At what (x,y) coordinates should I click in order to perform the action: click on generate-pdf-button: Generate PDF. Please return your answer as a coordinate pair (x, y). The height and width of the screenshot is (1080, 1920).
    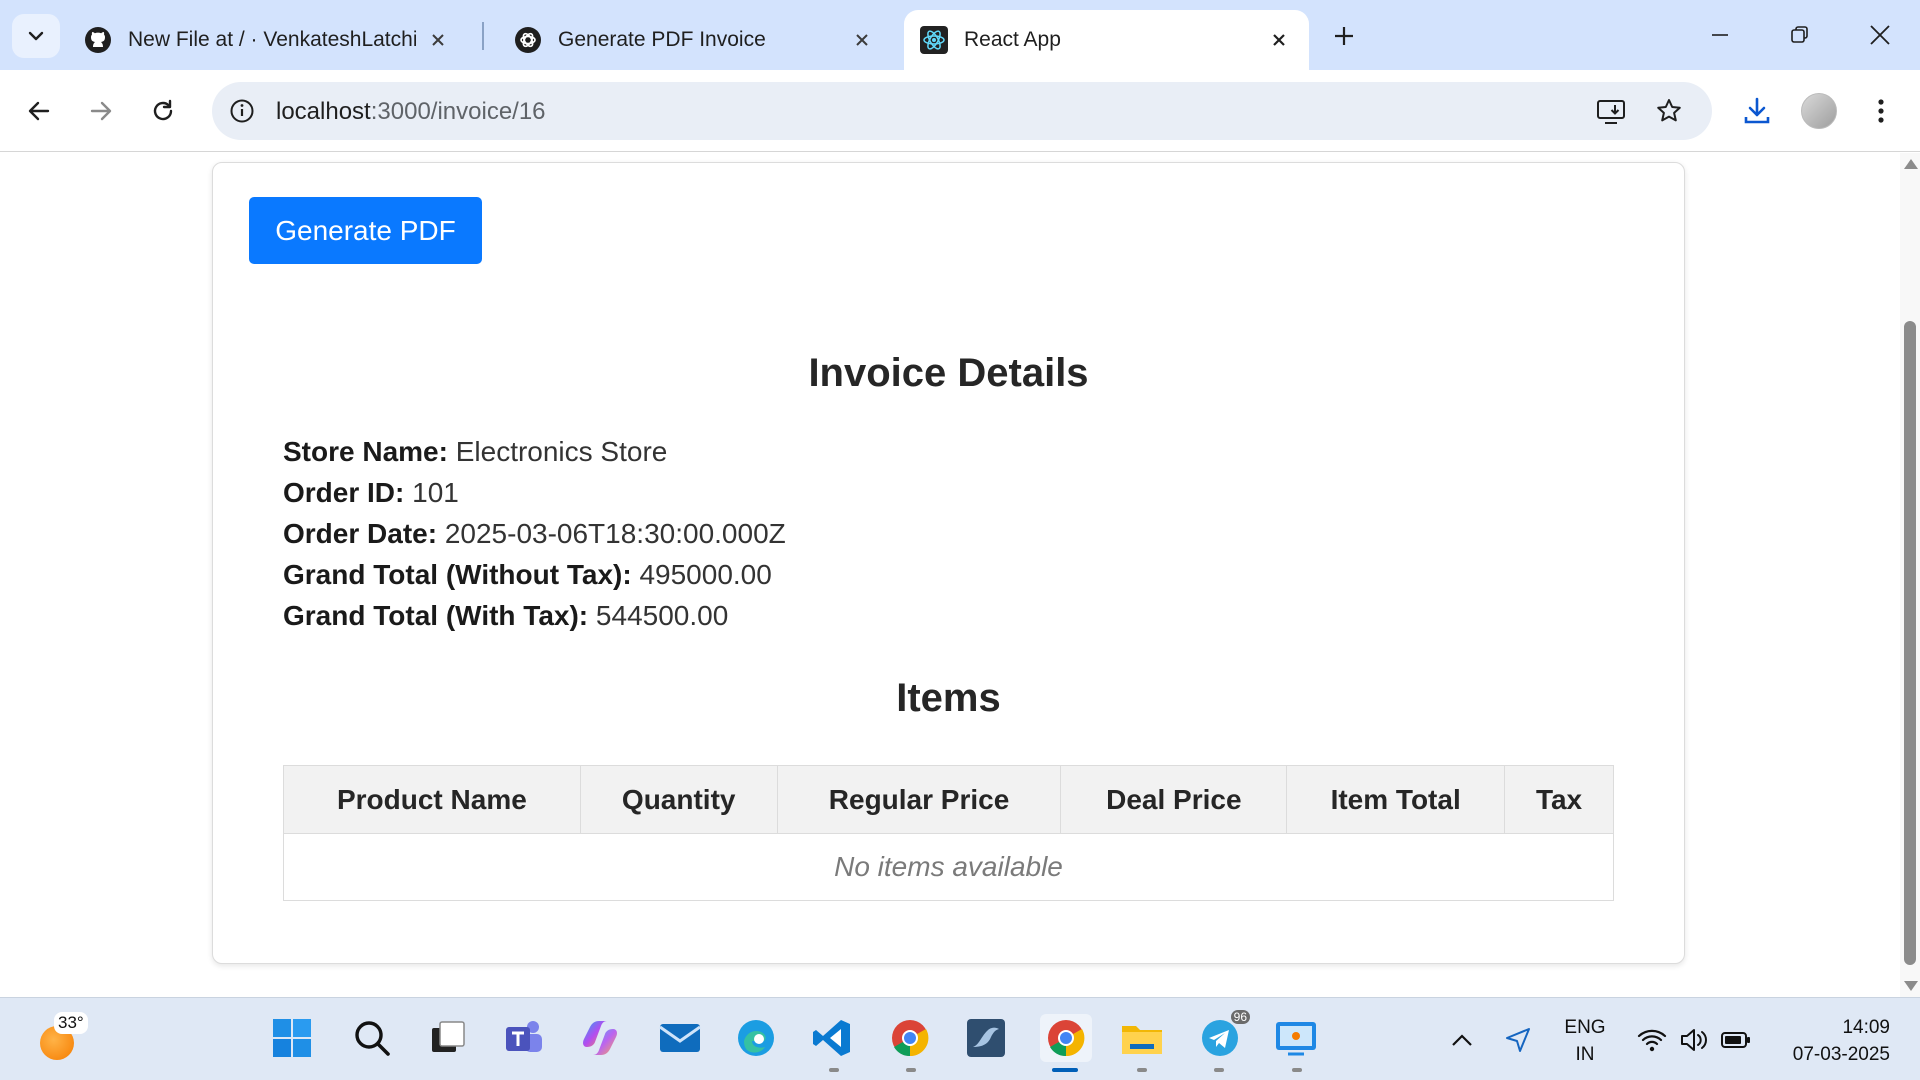
    Looking at the image, I should click on (365, 230).